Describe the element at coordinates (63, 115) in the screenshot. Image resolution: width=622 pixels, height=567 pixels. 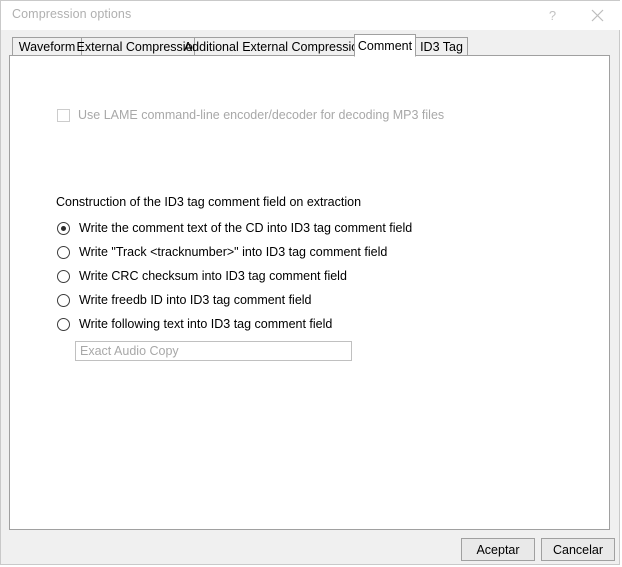
I see `lame-checkbox` at that location.